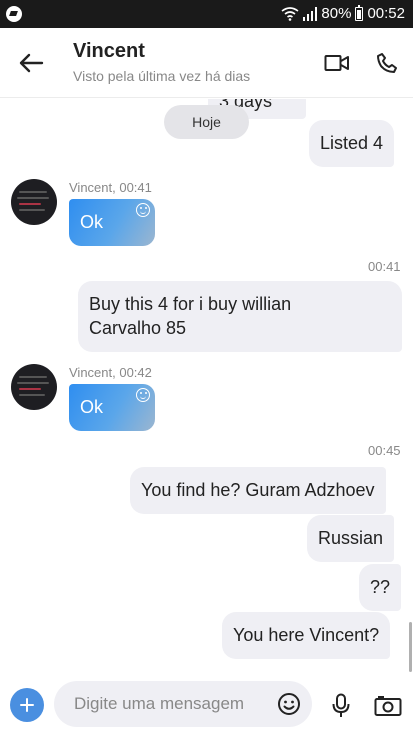 The image size is (413, 735). Describe the element at coordinates (162, 76) in the screenshot. I see `last-seen-status: Visto pela última vez há dias` at that location.